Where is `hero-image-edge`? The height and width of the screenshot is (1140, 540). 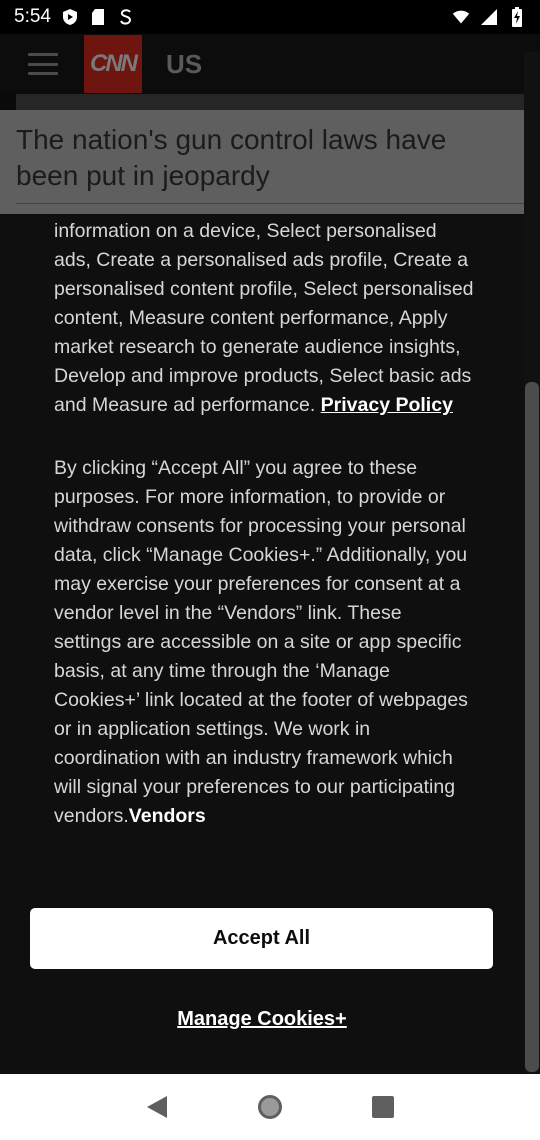 hero-image-edge is located at coordinates (270, 102).